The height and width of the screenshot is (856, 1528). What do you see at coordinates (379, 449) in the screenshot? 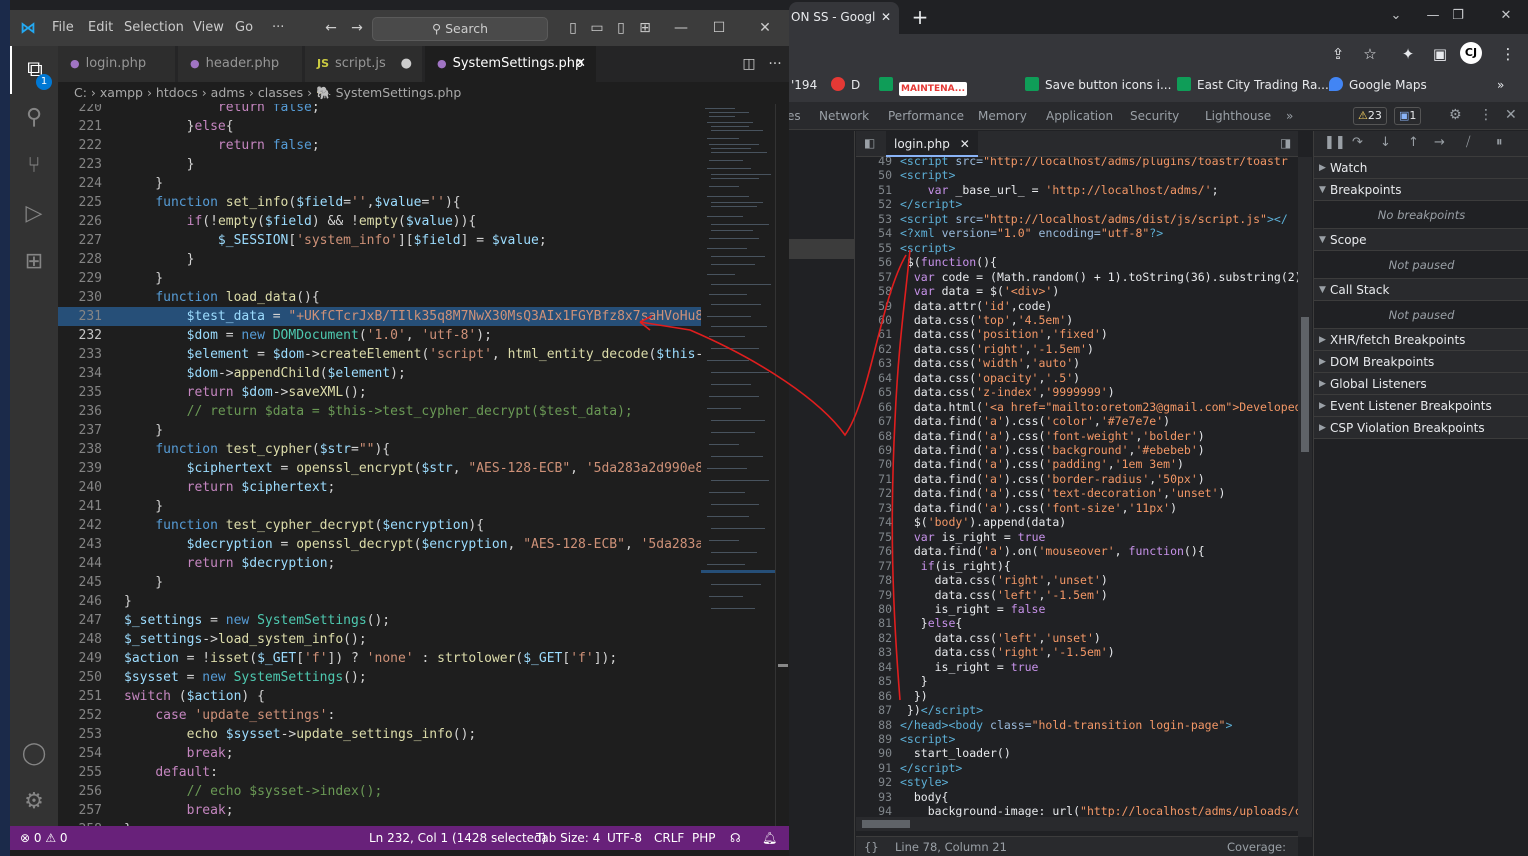
I see `code-line: 238 function test_cypher($str=""){` at bounding box center [379, 449].